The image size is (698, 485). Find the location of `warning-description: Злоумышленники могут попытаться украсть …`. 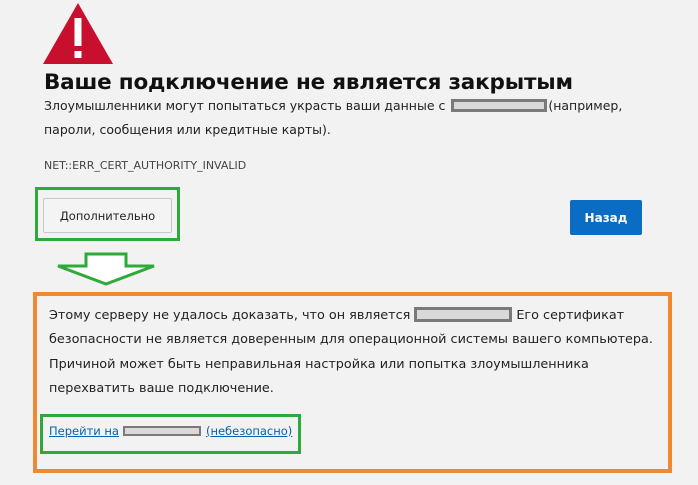

warning-description: Злоумышленники могут попытаться украсть … is located at coordinates (344, 118).